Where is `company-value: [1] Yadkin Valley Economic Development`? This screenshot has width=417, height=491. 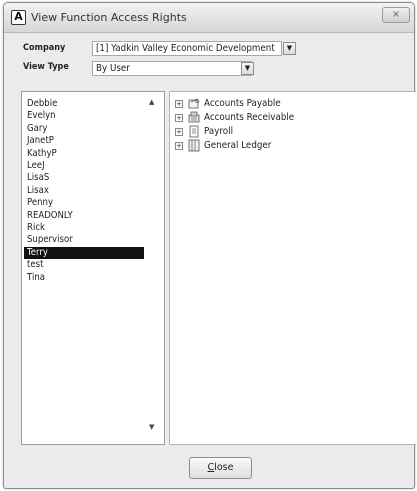 company-value: [1] Yadkin Valley Economic Development is located at coordinates (185, 48).